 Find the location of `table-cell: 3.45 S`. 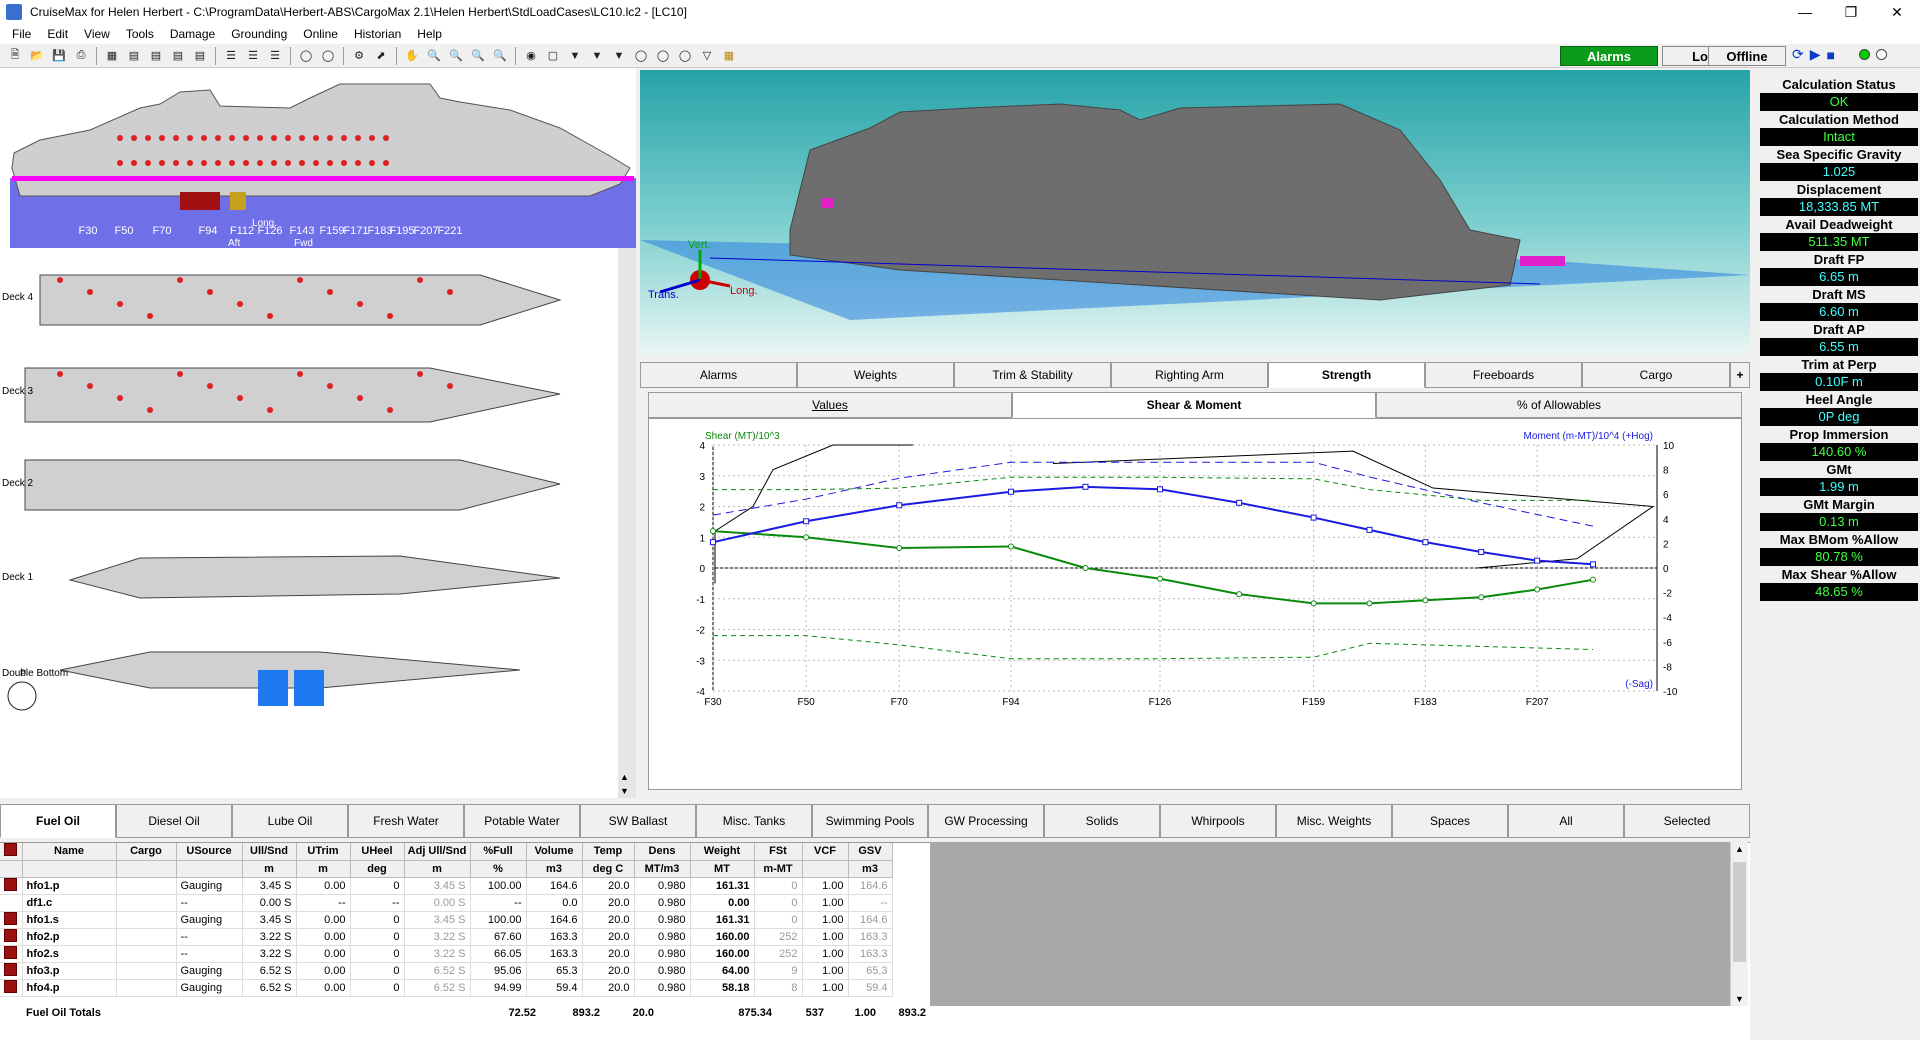

table-cell: 3.45 S is located at coordinates (269, 920).